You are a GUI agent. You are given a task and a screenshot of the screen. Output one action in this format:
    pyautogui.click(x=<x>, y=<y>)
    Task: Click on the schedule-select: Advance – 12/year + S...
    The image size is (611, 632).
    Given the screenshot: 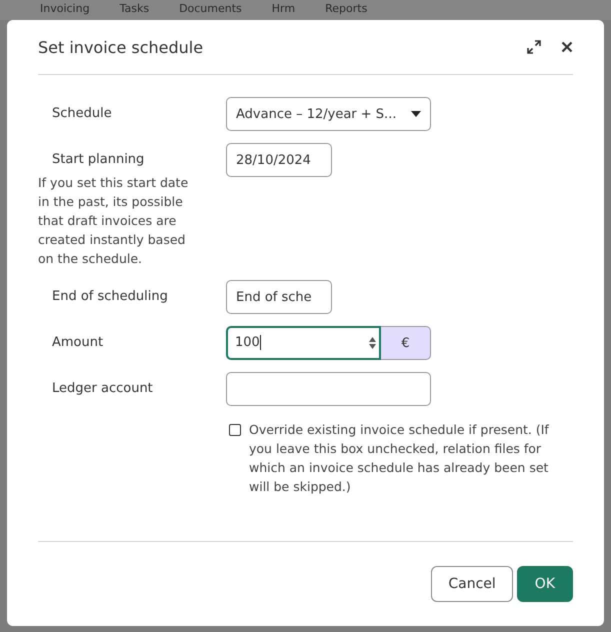 What is the action you would take?
    pyautogui.click(x=328, y=114)
    